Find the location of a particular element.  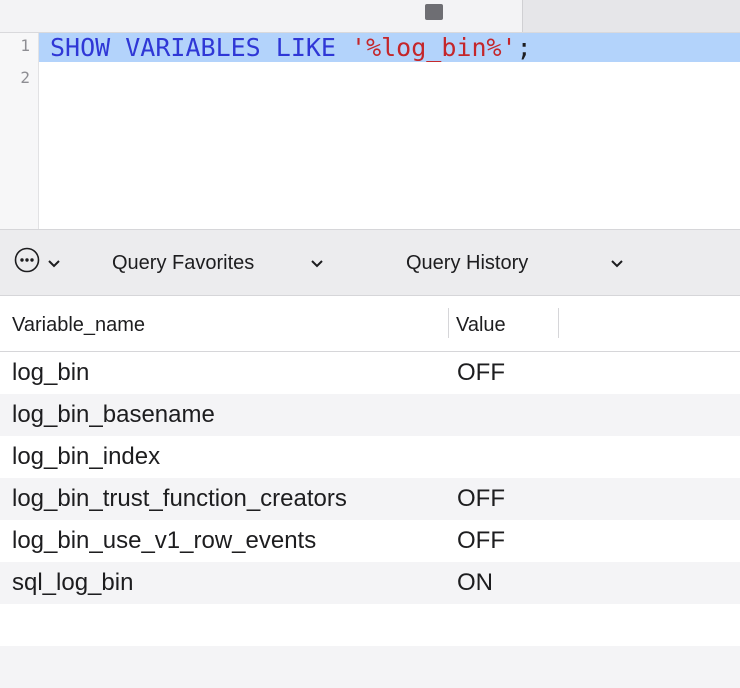

table-row: log_bin OFF is located at coordinates (370, 373).